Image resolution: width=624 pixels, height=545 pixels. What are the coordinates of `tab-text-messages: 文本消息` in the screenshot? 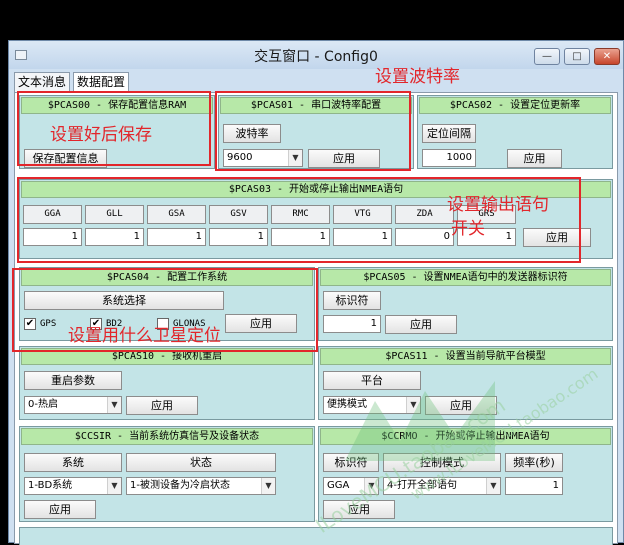 It's located at (42, 82).